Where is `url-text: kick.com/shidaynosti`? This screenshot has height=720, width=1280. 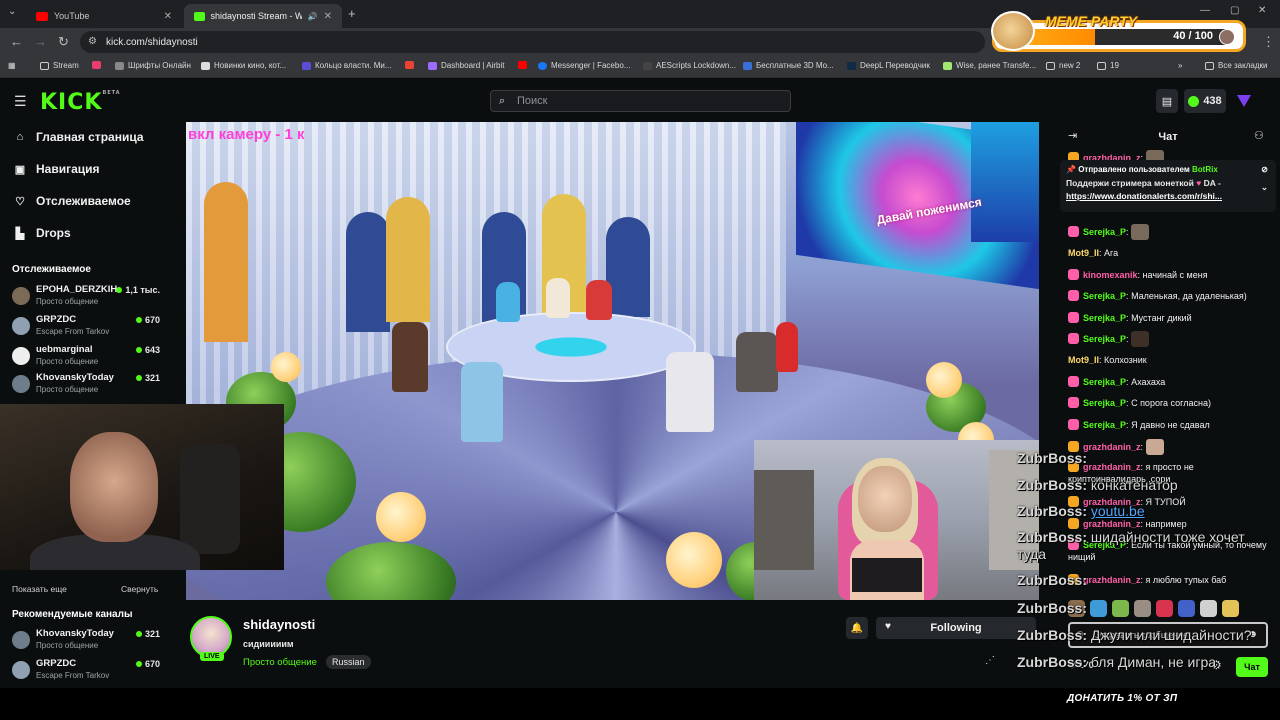 url-text: kick.com/shidaynosti is located at coordinates (152, 42).